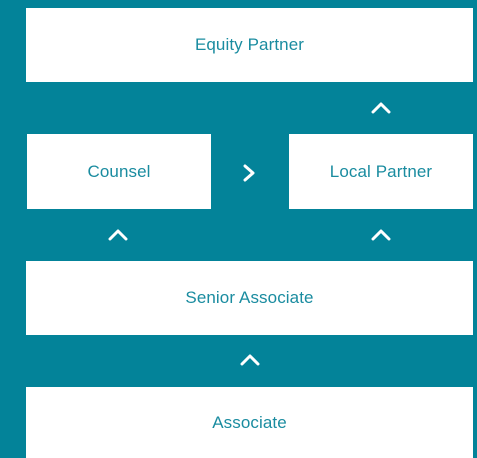  I want to click on box-counsel: Counsel, so click(119, 171).